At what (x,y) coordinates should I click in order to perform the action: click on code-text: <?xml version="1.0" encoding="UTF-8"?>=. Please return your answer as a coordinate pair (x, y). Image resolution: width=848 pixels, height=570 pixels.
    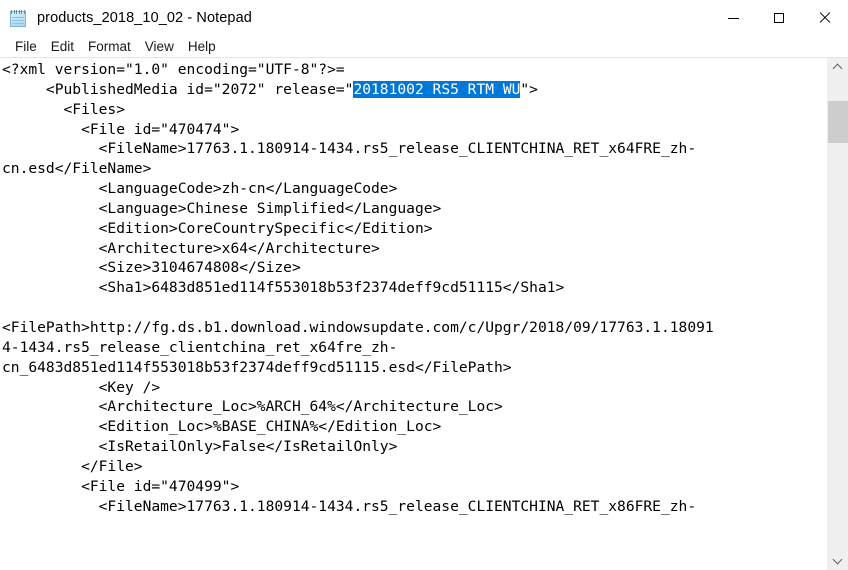
    Looking at the image, I should click on (173, 69).